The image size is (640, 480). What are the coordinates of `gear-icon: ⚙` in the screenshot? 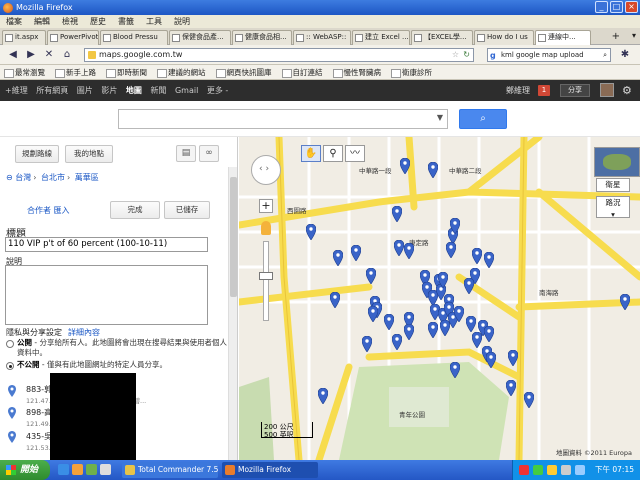 It's located at (627, 90).